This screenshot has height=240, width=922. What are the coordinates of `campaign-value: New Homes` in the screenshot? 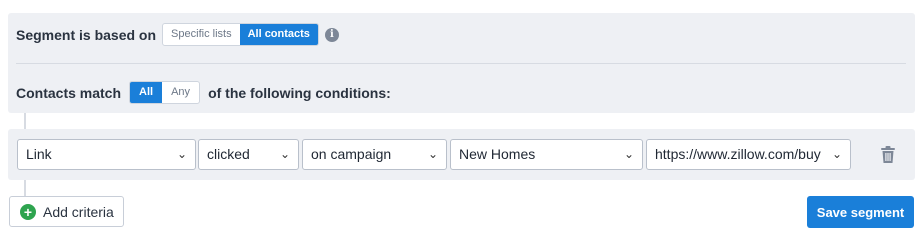 It's located at (497, 154).